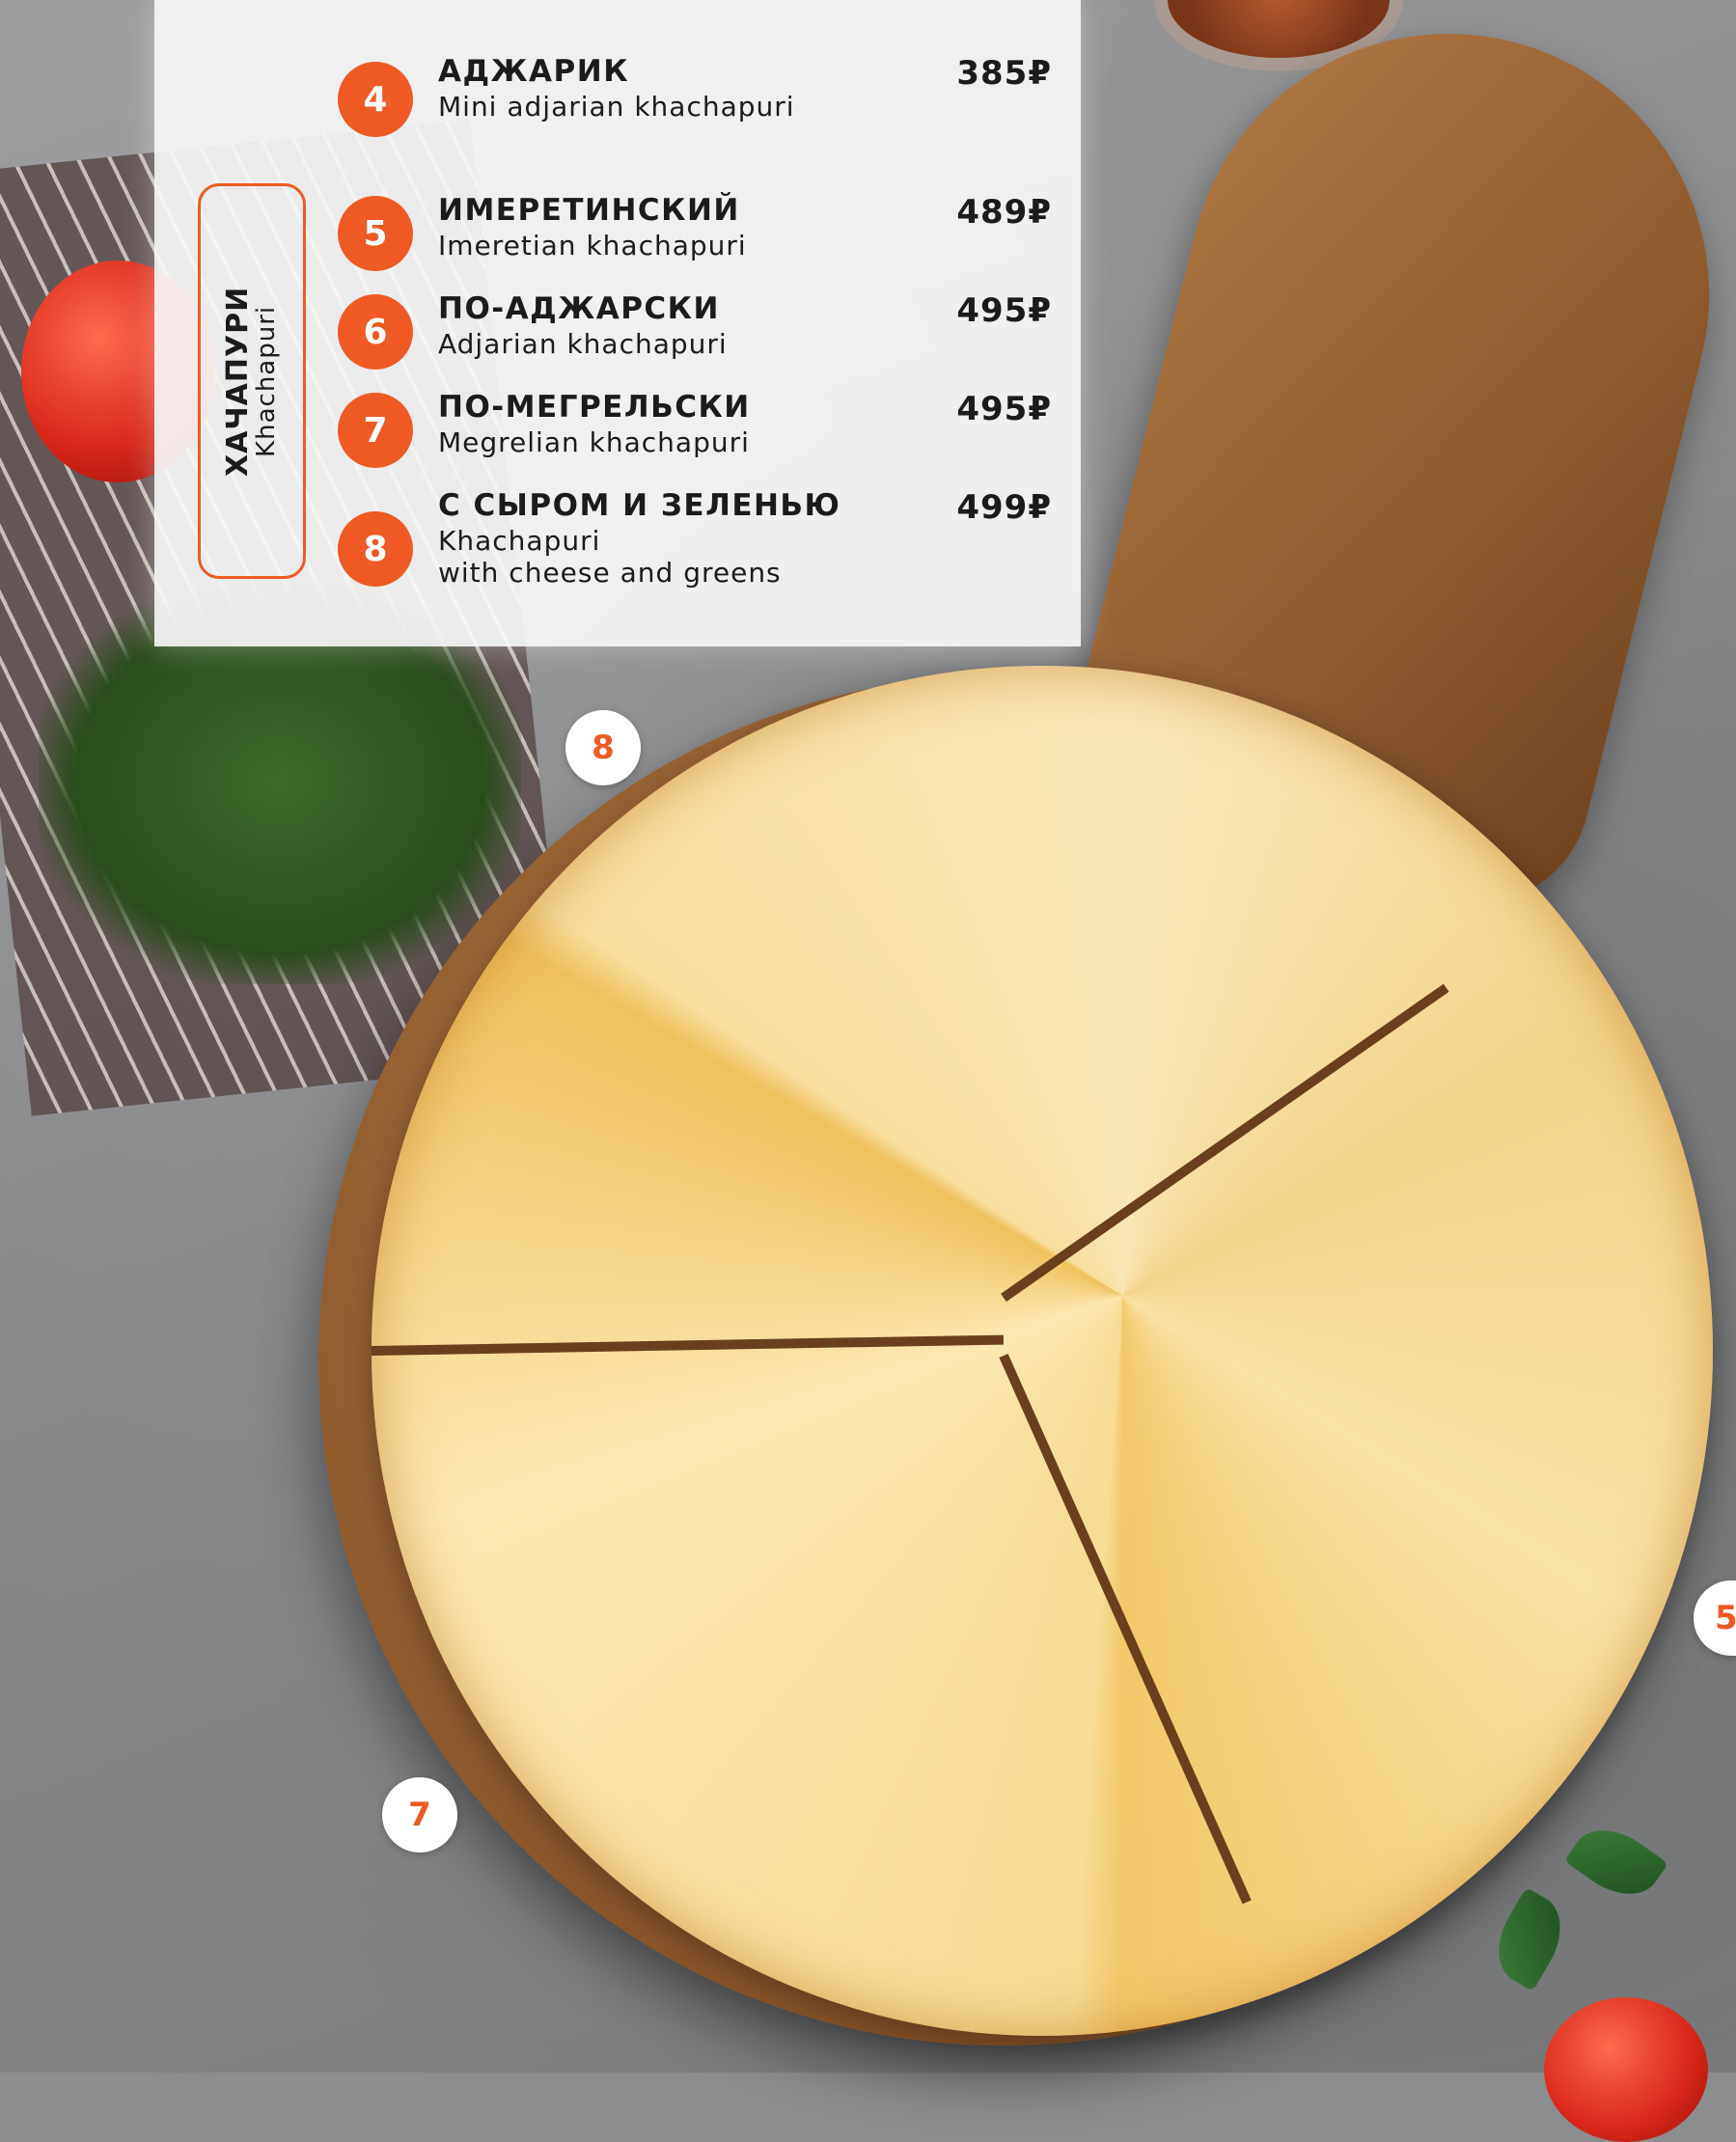 This screenshot has width=1736, height=2142. I want to click on item-price: 489₽, so click(1004, 213).